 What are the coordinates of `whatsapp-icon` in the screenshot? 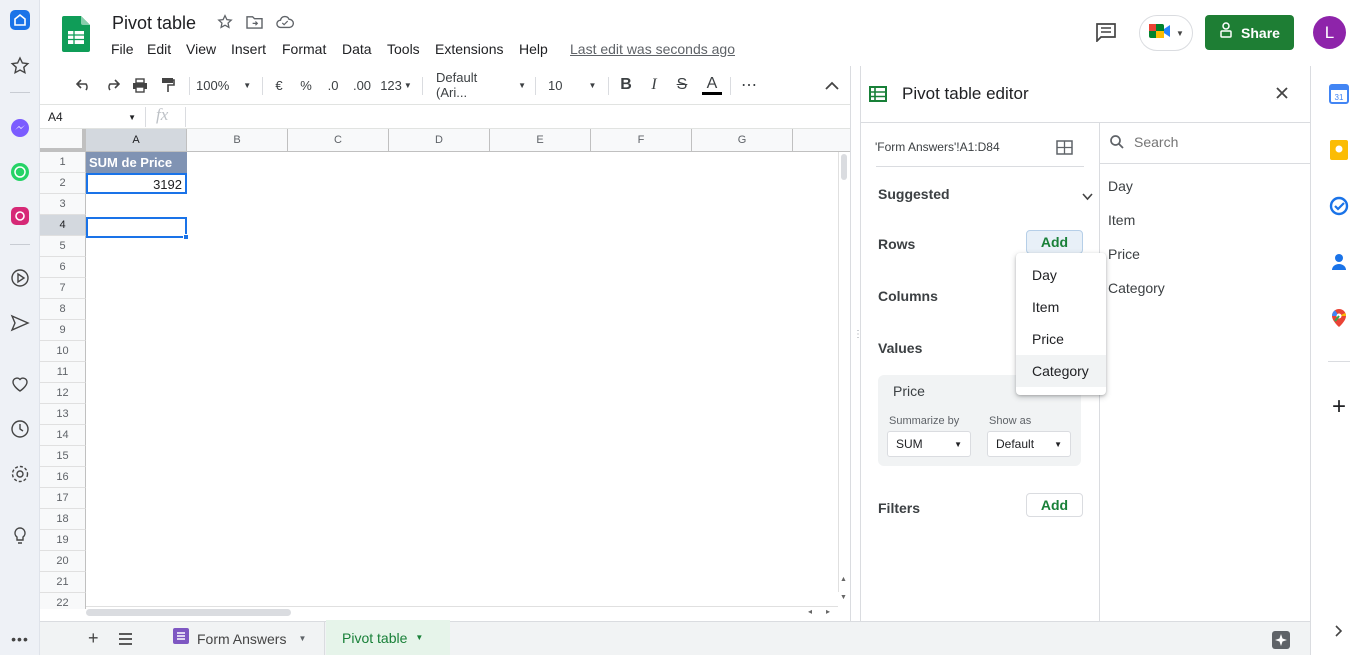 It's located at (20, 172).